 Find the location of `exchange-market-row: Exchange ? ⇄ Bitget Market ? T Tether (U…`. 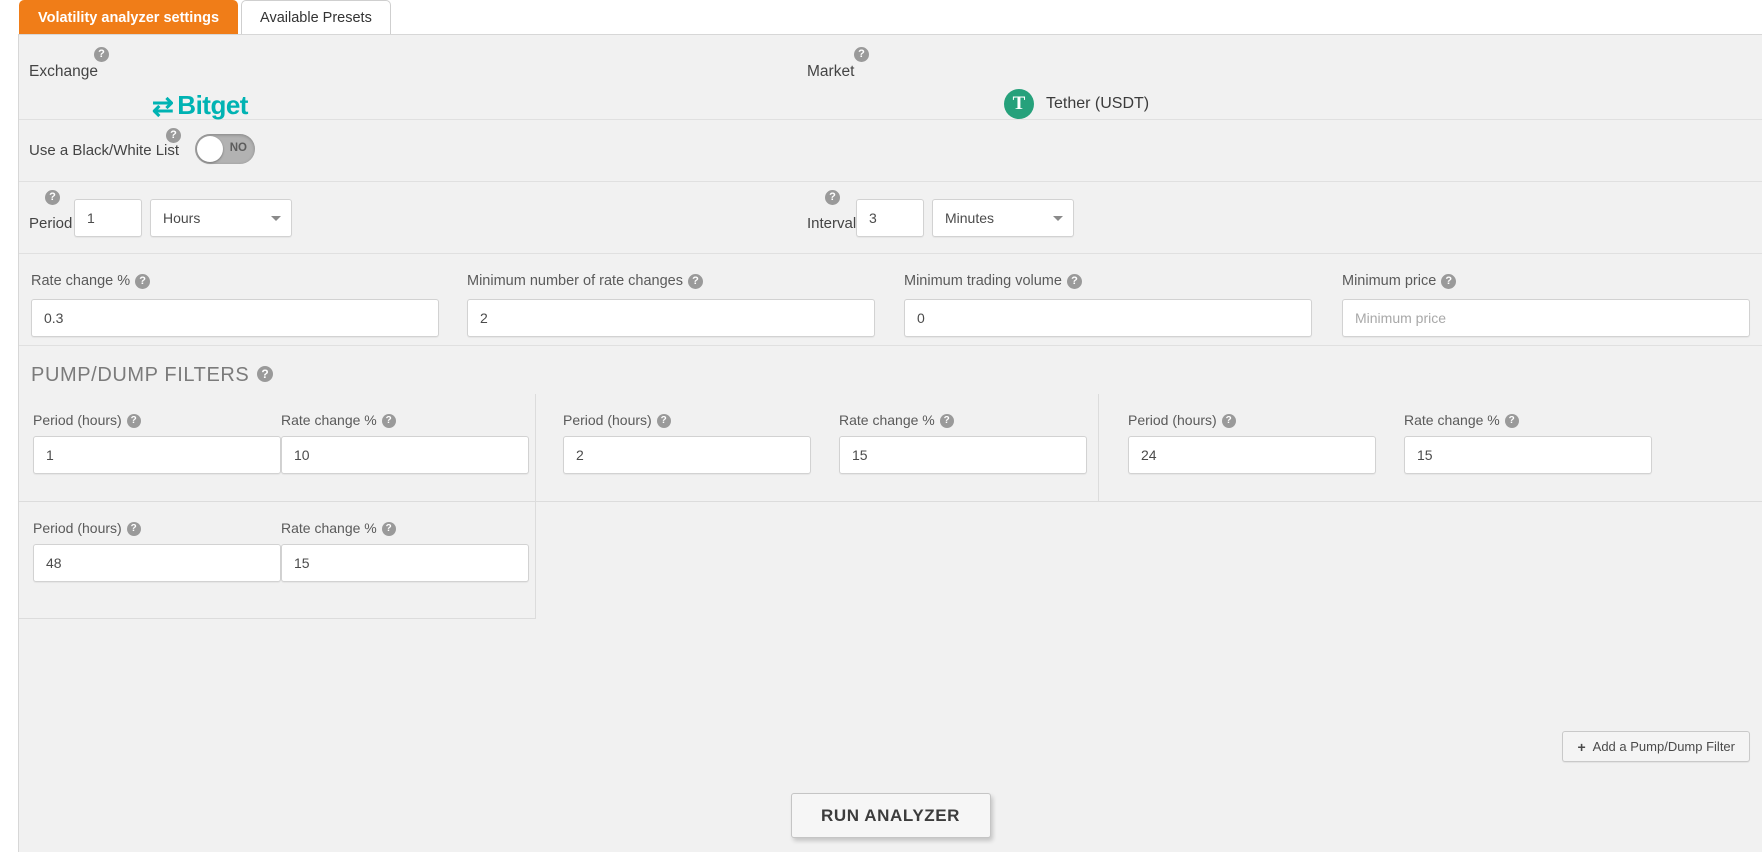

exchange-market-row: Exchange ? ⇄ Bitget Market ? T Tether (U… is located at coordinates (890, 77).